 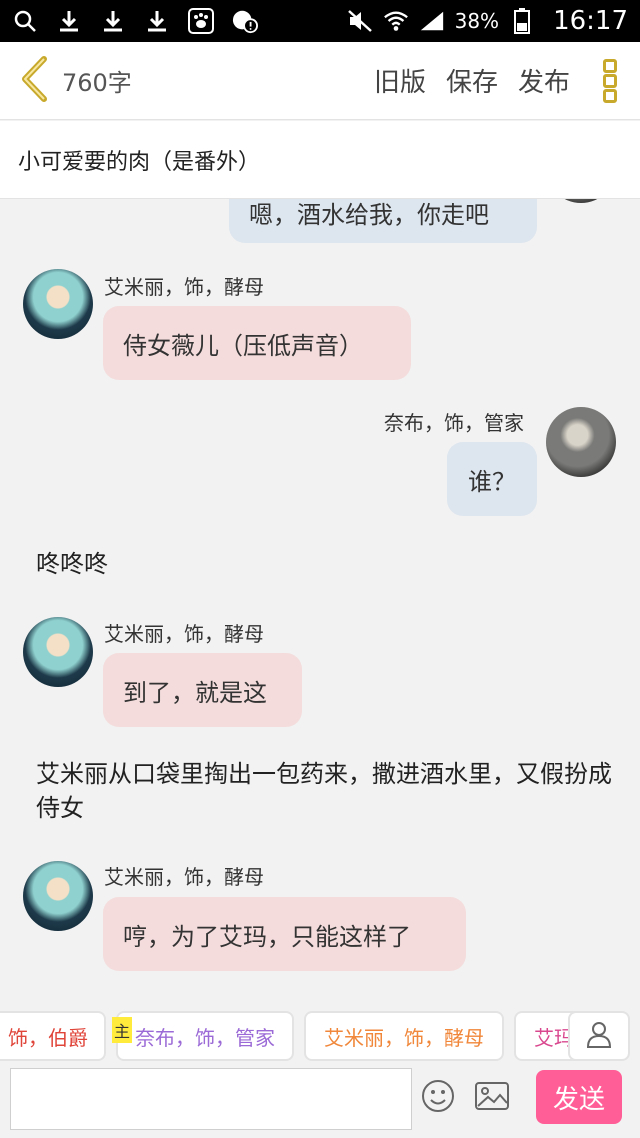 I want to click on role-tab-label: 奈布，饰，管家, so click(x=205, y=1037).